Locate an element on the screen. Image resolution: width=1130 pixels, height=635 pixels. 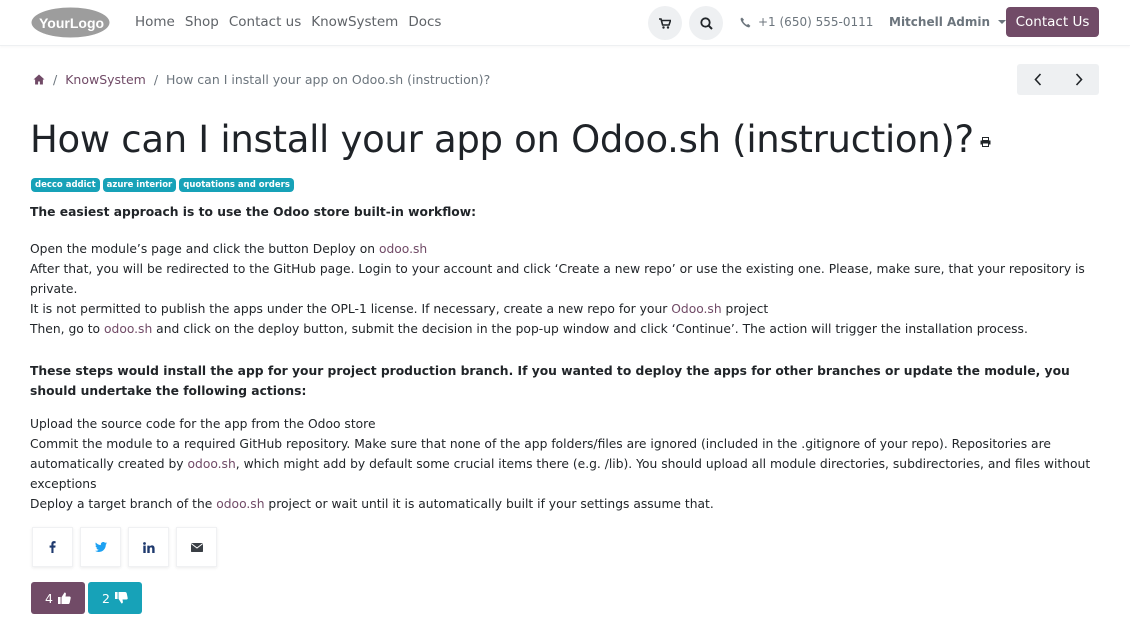
dislike-count: 2 is located at coordinates (106, 598).